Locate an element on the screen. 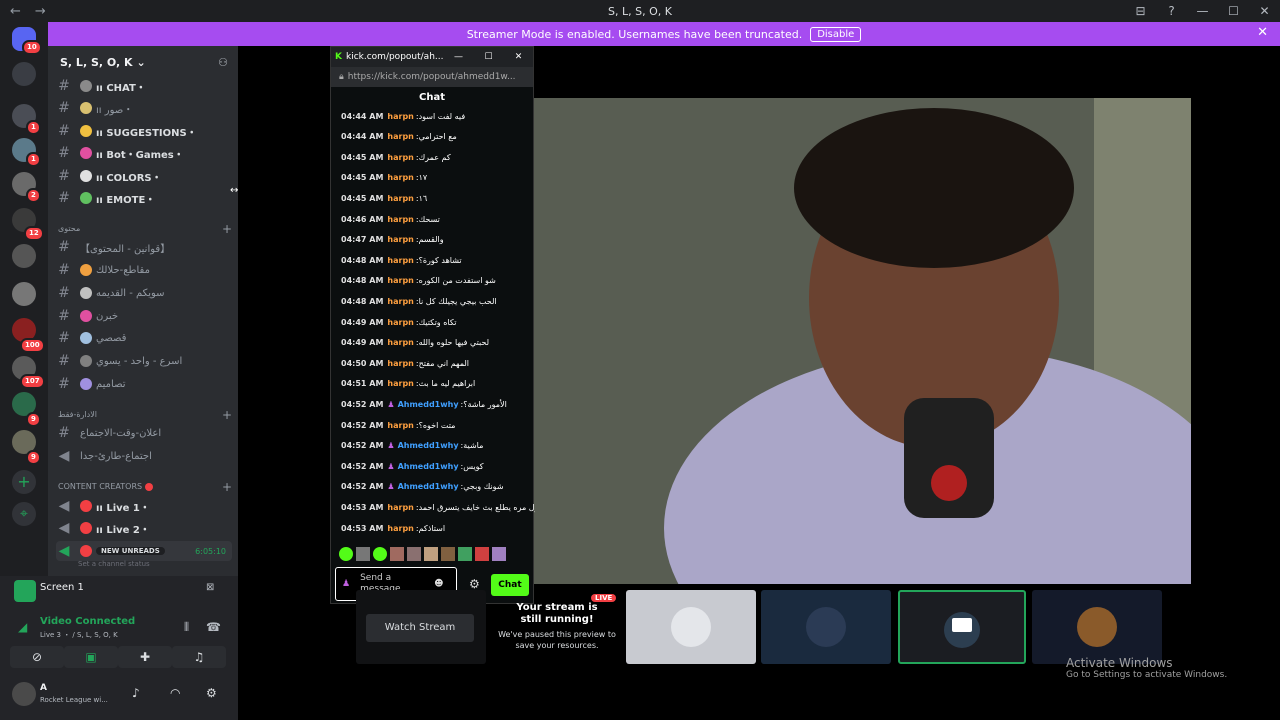  voice-channel-item: ◀ NEW UNREADS 6:05:10 is located at coordinates (144, 551).